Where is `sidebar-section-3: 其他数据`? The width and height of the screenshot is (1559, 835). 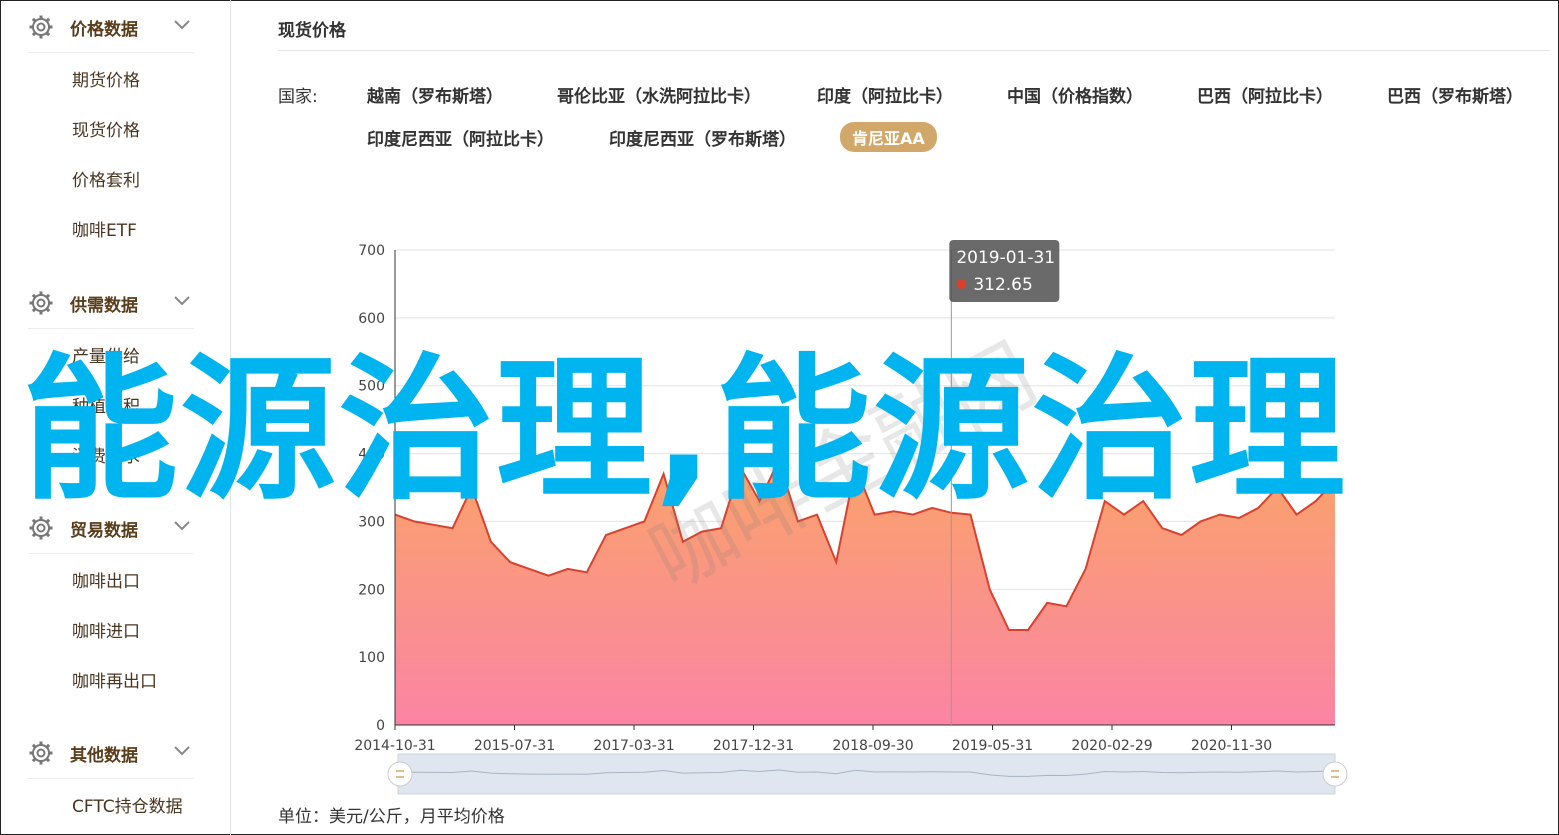
sidebar-section-3: 其他数据 is located at coordinates (111, 753).